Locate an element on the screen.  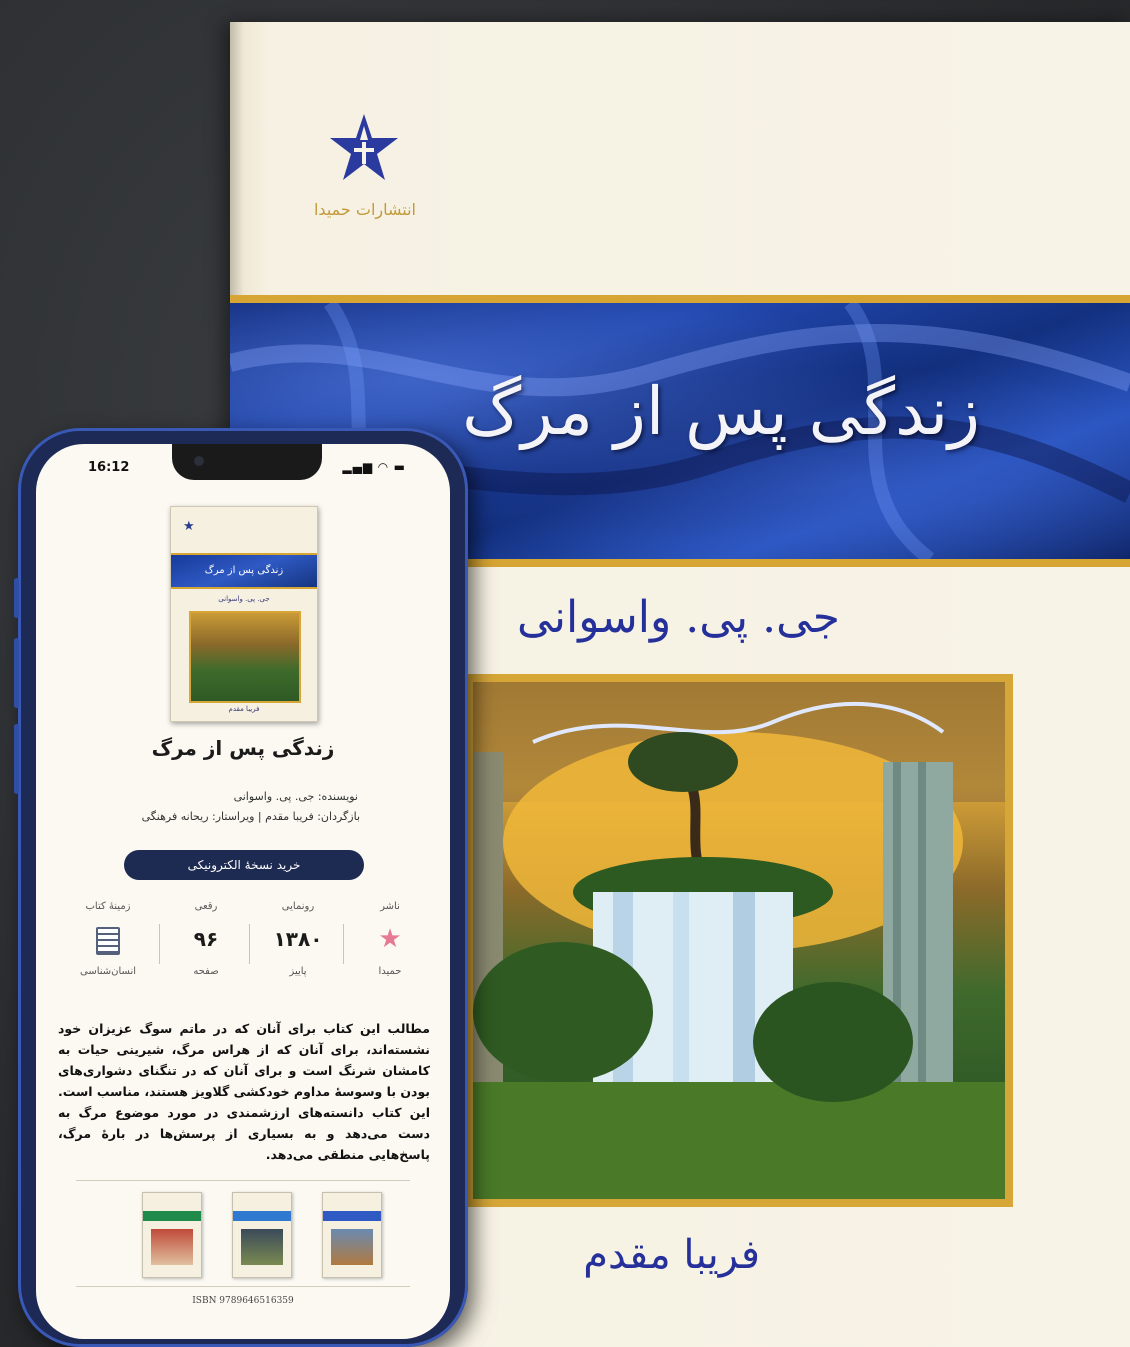
info-category-name: انسان‌شناسی is located at coordinates (108, 971).